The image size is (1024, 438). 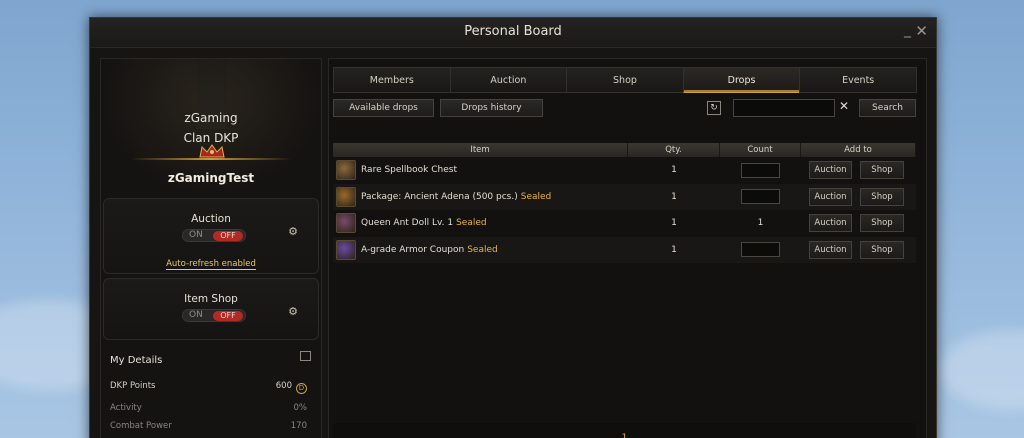 What do you see at coordinates (491, 108) in the screenshot?
I see `drops-history-button: Drops history` at bounding box center [491, 108].